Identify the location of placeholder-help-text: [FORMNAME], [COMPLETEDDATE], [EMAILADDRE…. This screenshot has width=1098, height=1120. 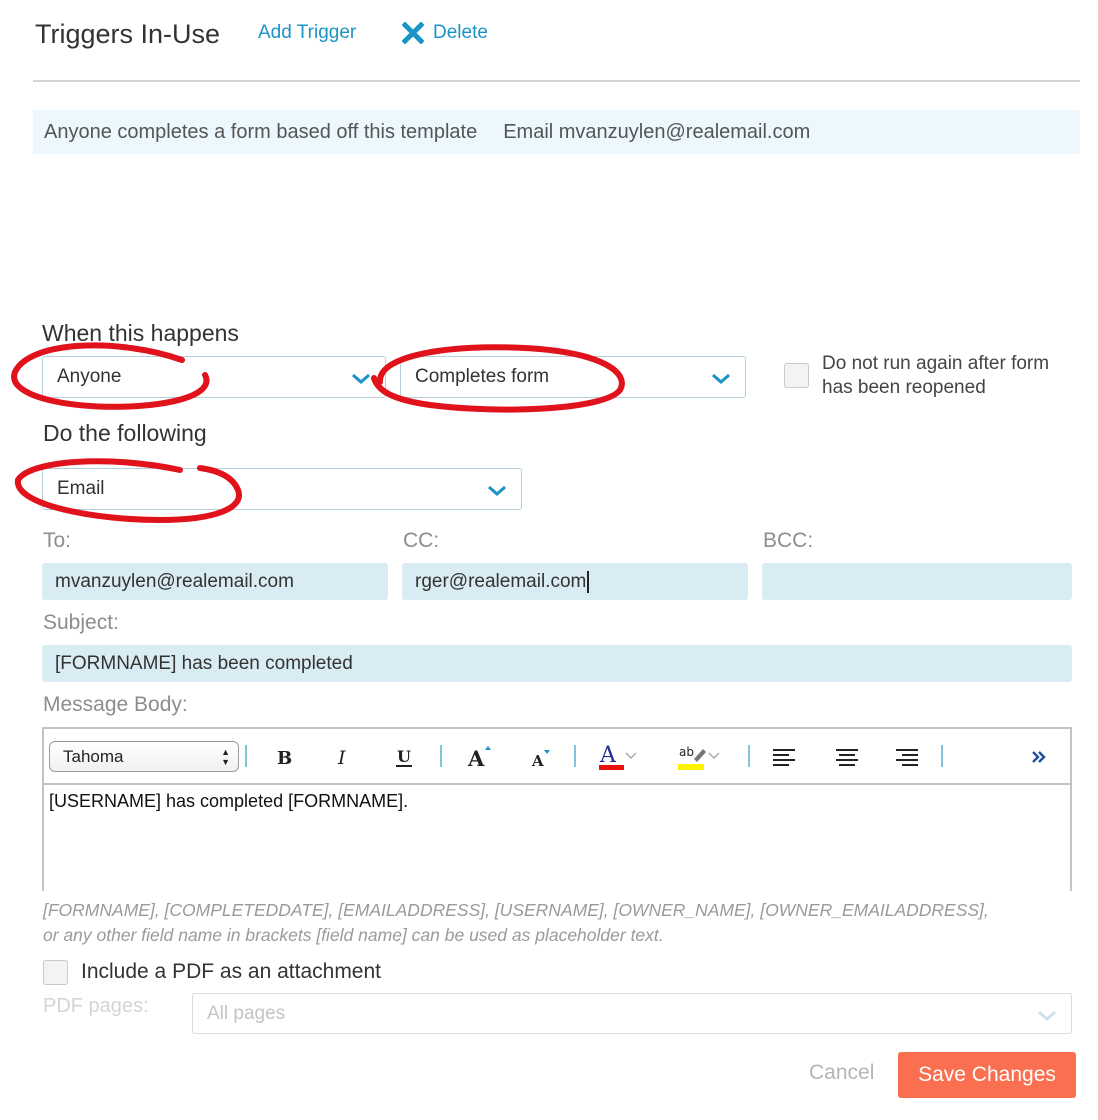
(516, 922).